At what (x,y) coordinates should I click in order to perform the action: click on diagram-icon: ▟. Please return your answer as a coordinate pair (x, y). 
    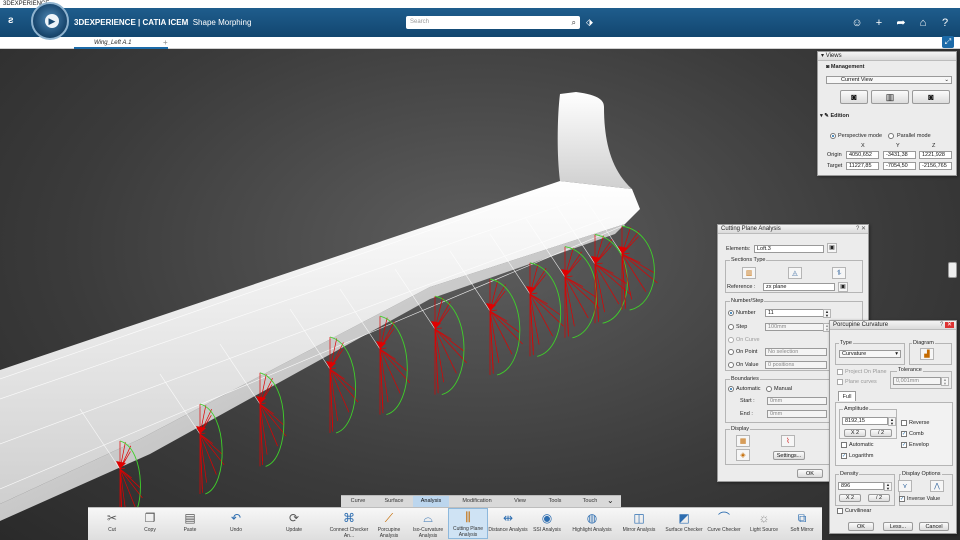
    Looking at the image, I should click on (927, 354).